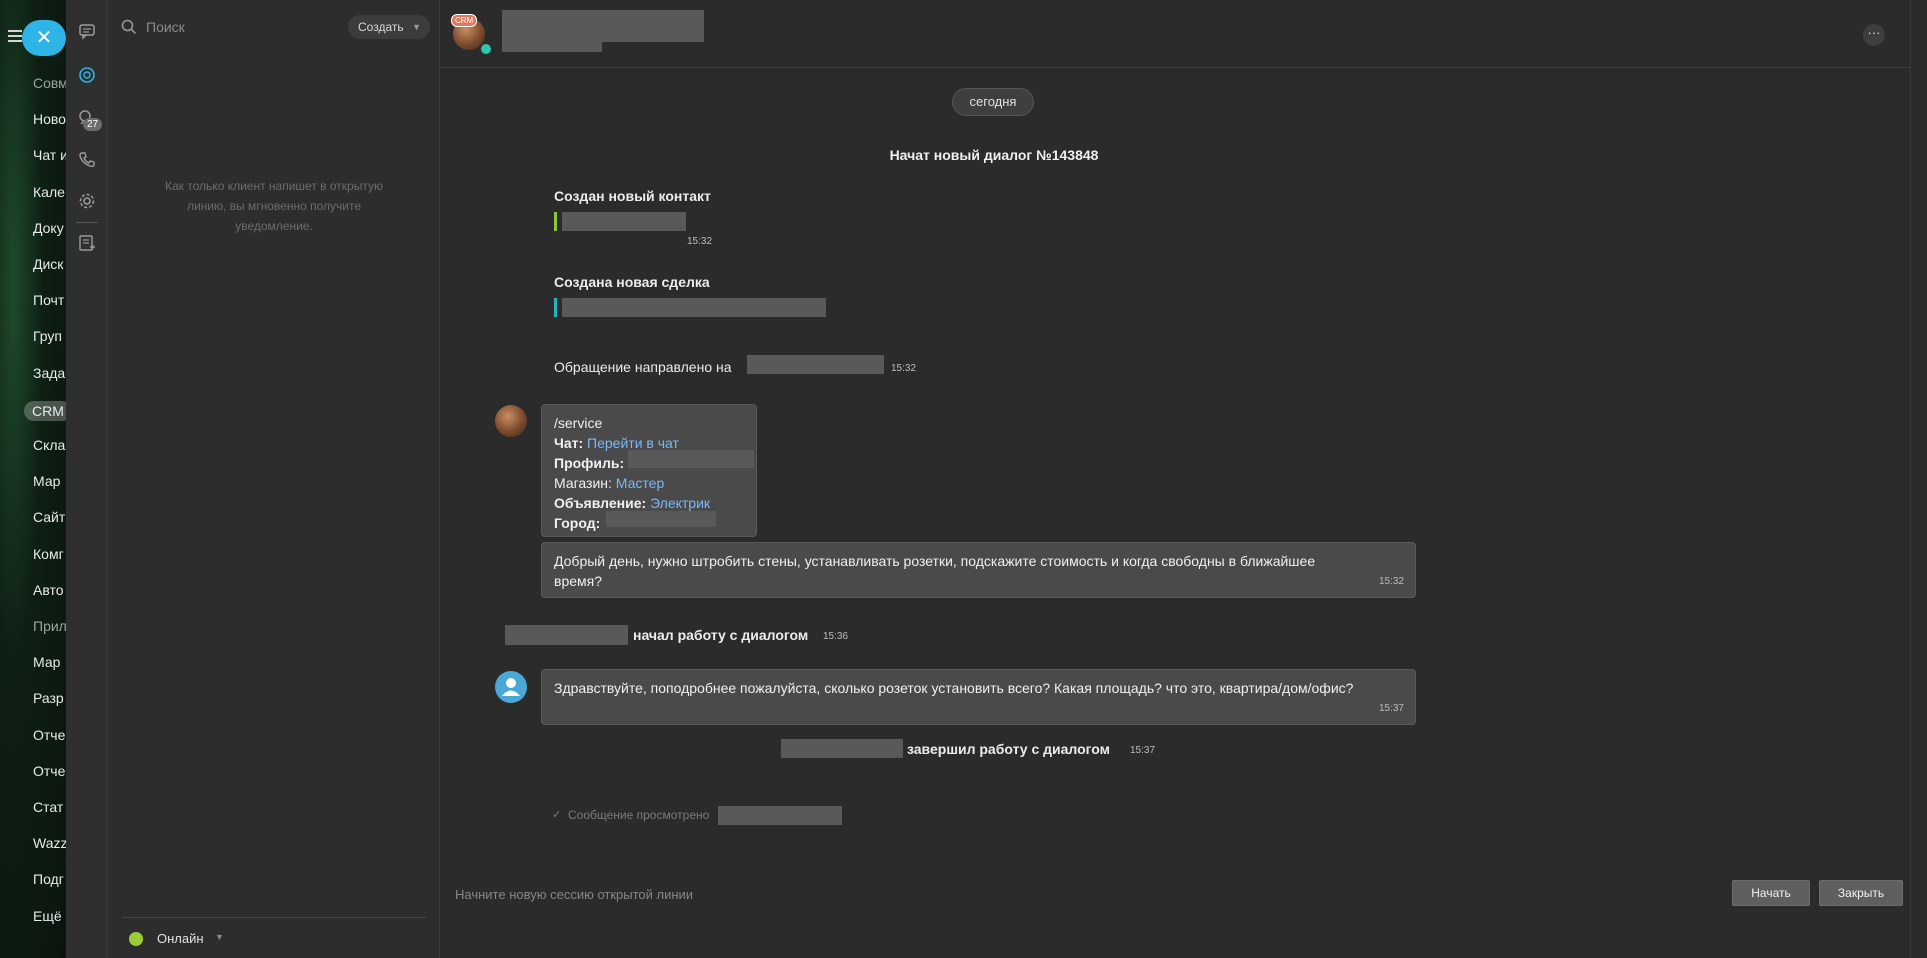  Describe the element at coordinates (48, 228) in the screenshot. I see `left-menu-item: Доку` at that location.